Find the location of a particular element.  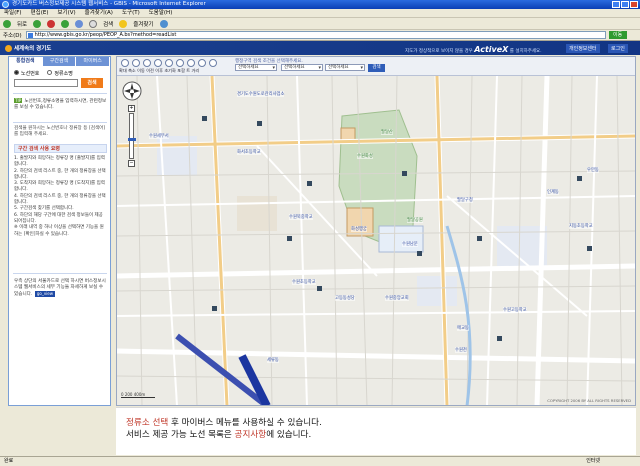

login-link: 로그인 is located at coordinates (618, 48).